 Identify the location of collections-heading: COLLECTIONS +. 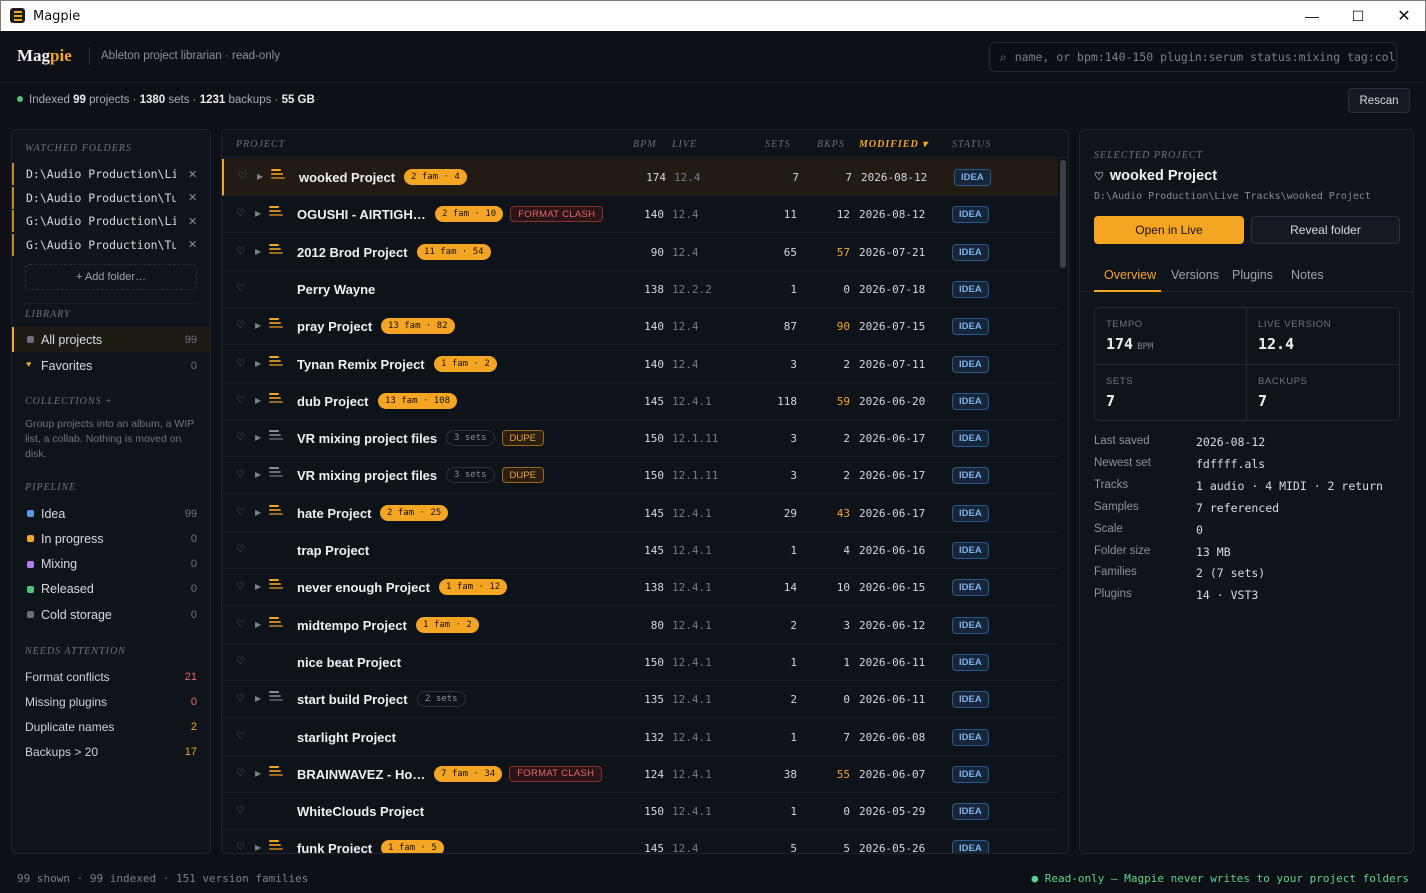
(69, 401).